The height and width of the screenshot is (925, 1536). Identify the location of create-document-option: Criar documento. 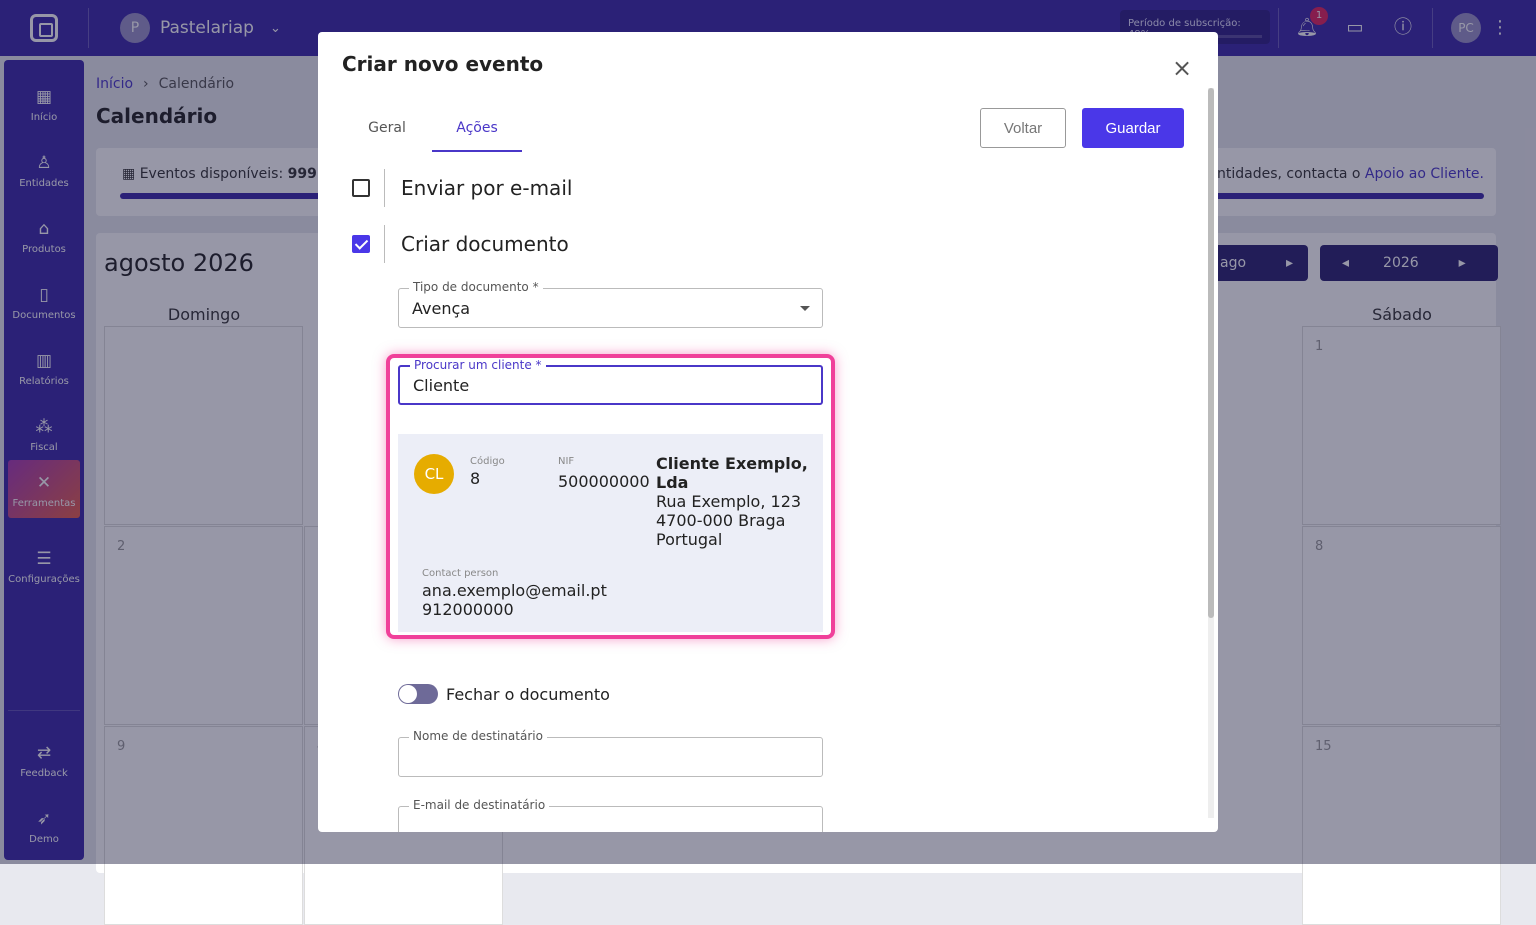
(460, 244).